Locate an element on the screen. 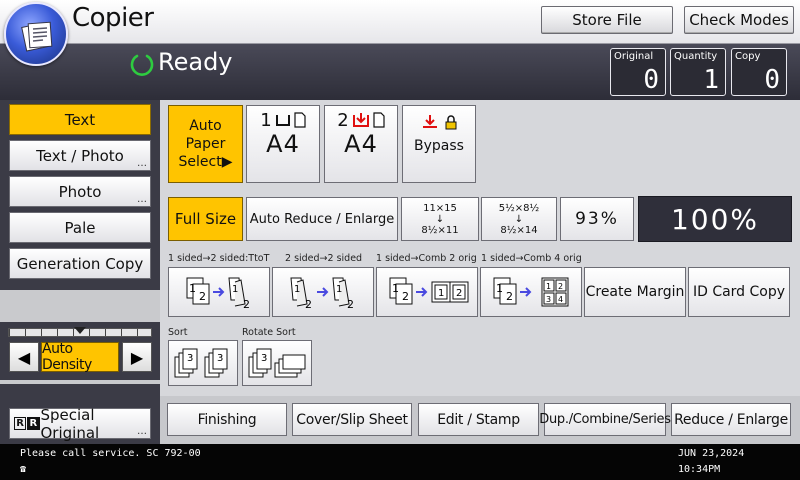  preset-93-button: 93% is located at coordinates (597, 219).